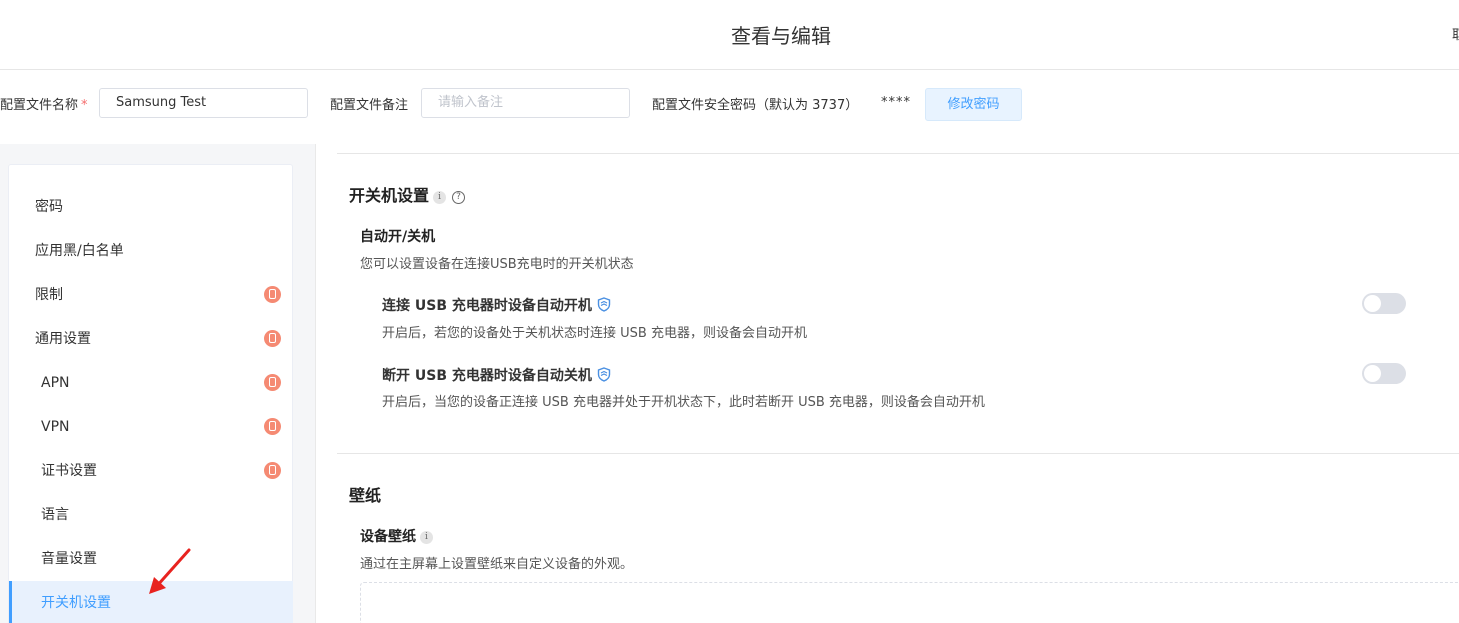 This screenshot has height=623, width=1459. What do you see at coordinates (151, 515) in the screenshot?
I see `sidebar-item-language: 语言` at bounding box center [151, 515].